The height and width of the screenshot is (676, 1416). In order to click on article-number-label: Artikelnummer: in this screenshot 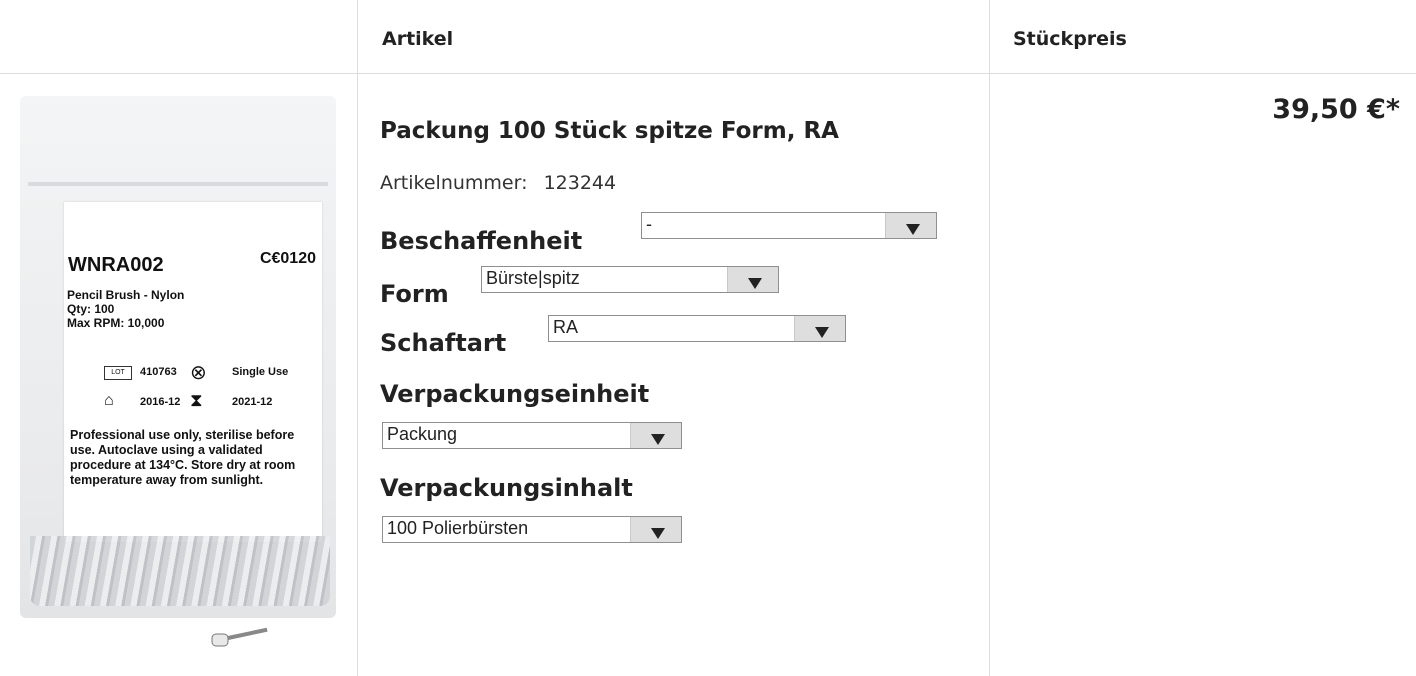, I will do `click(454, 183)`.